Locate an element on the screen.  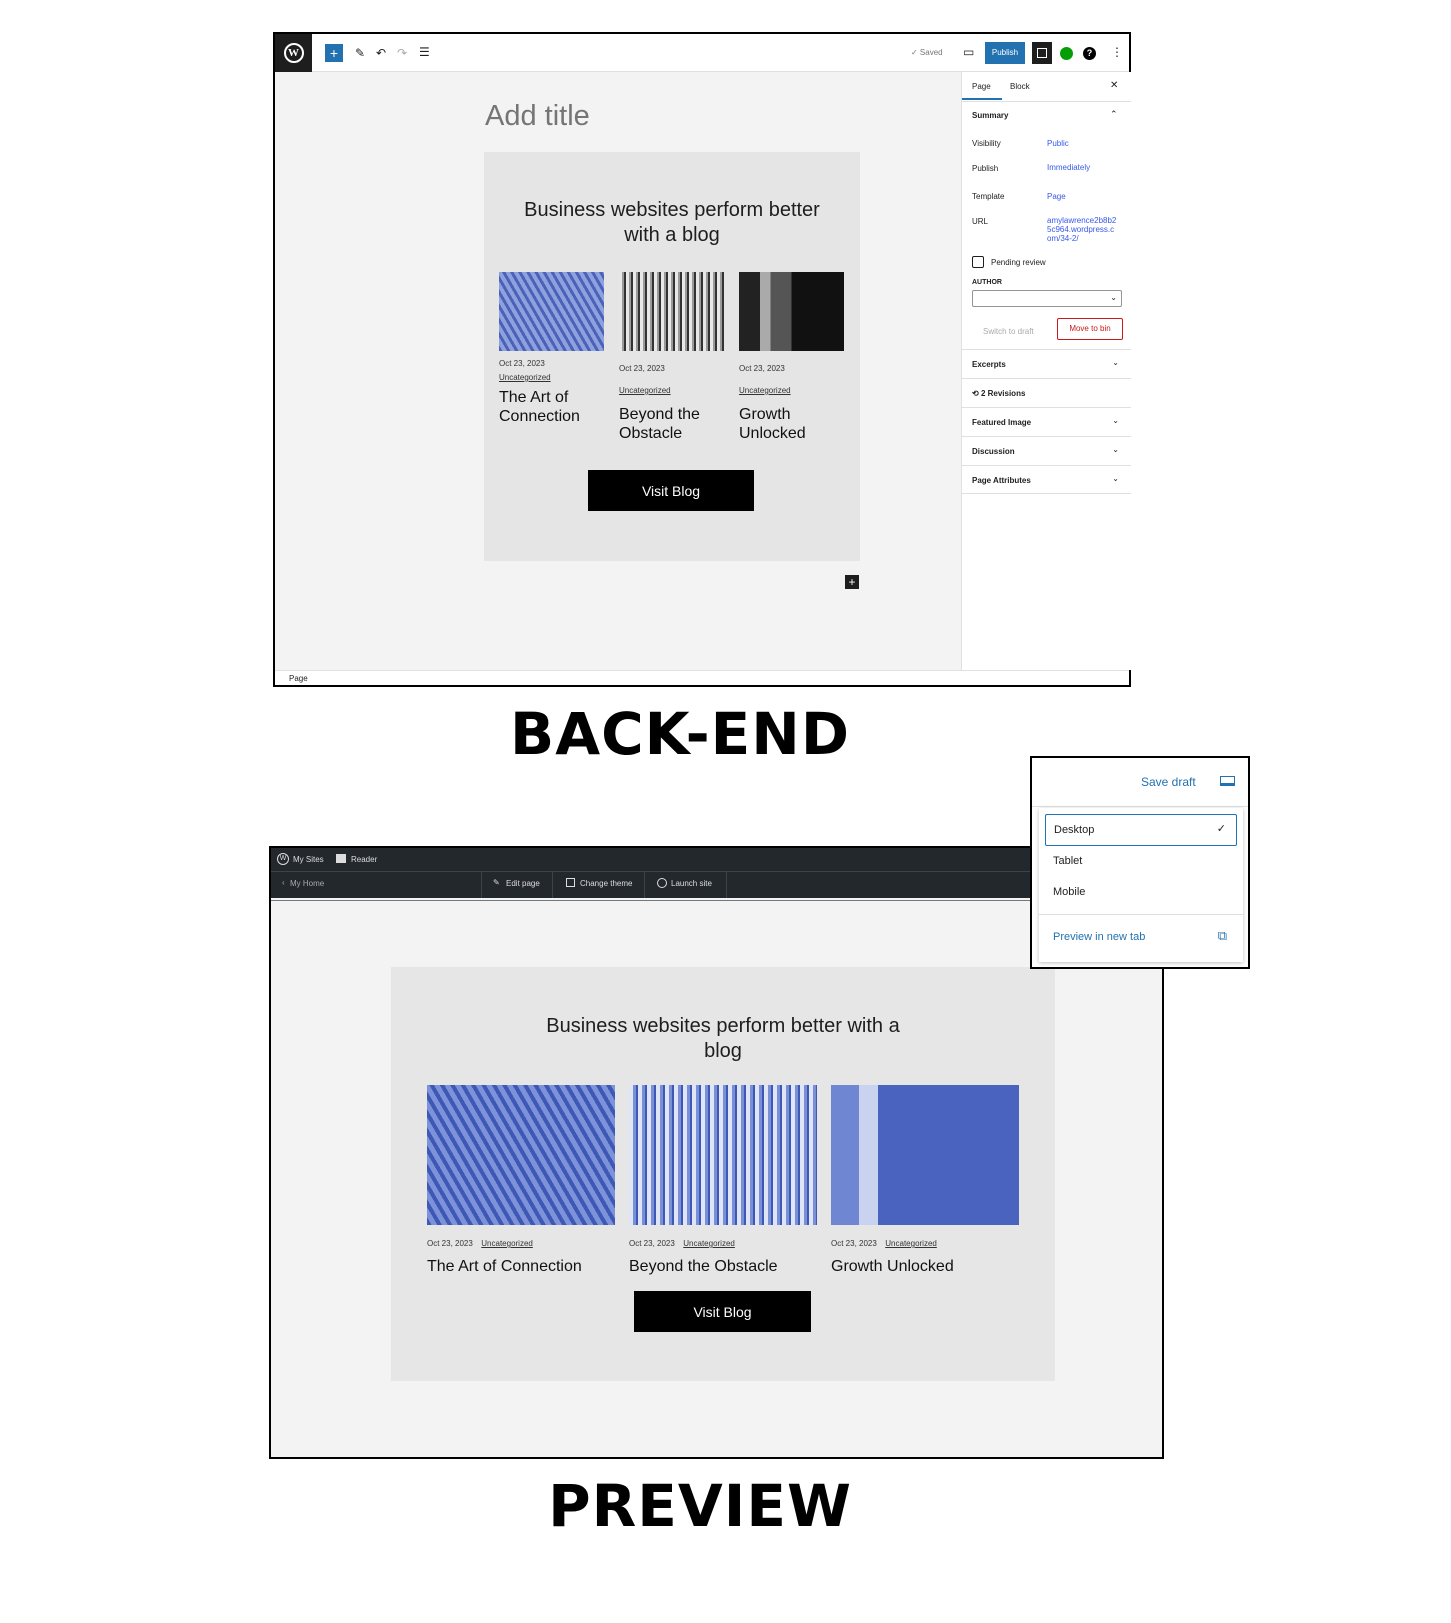
publish-button: Publish is located at coordinates (1005, 53).